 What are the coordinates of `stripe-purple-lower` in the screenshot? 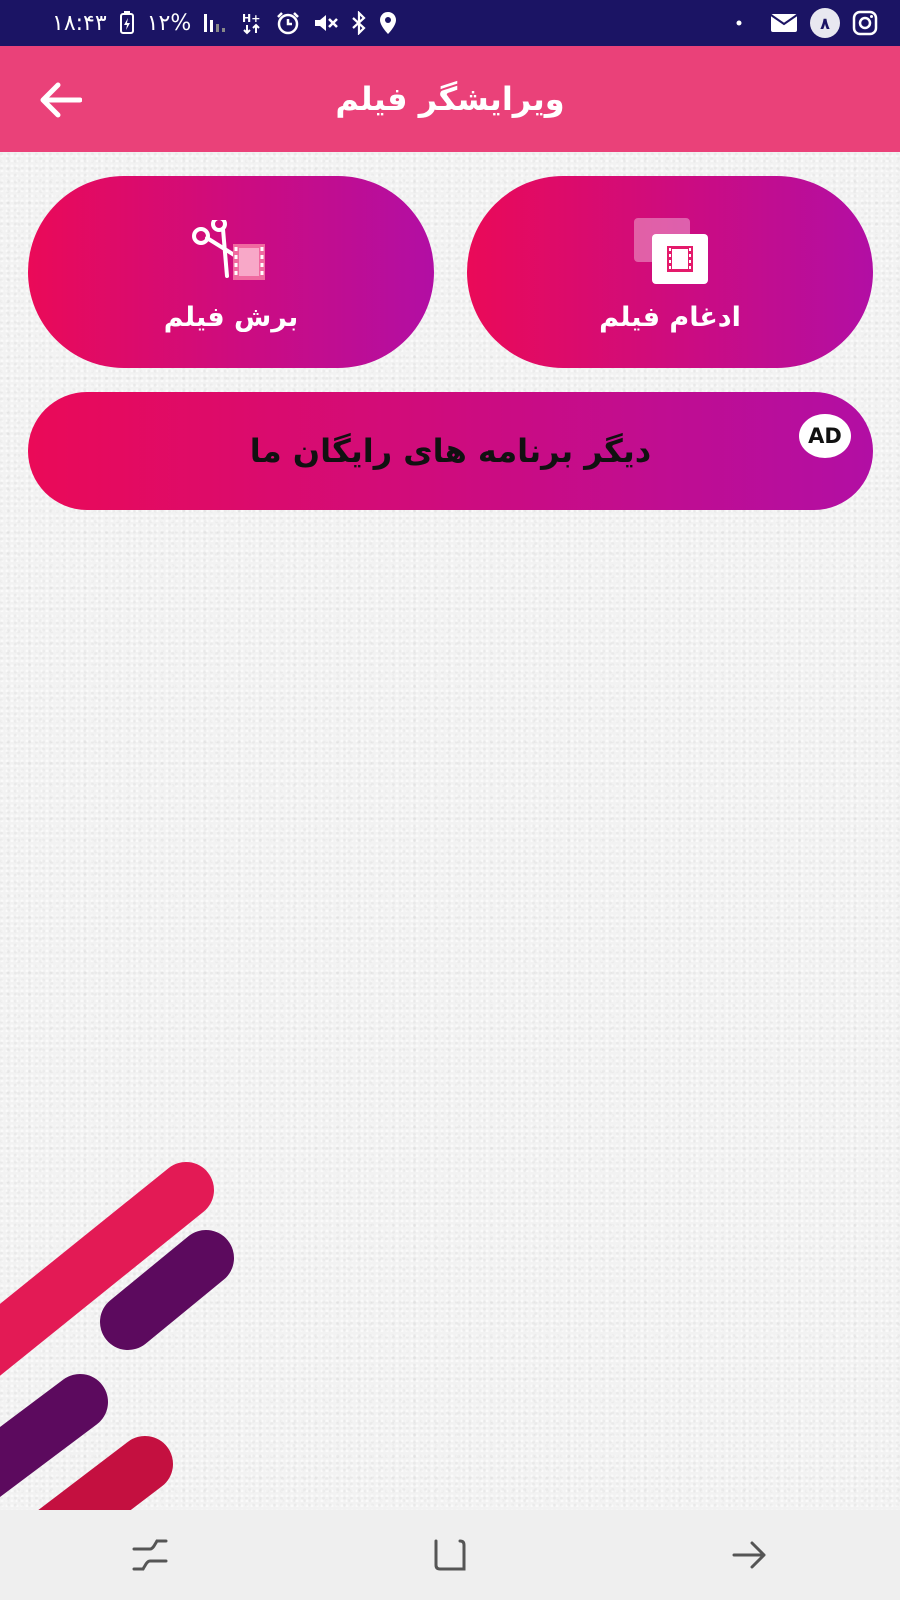 It's located at (54, 1435).